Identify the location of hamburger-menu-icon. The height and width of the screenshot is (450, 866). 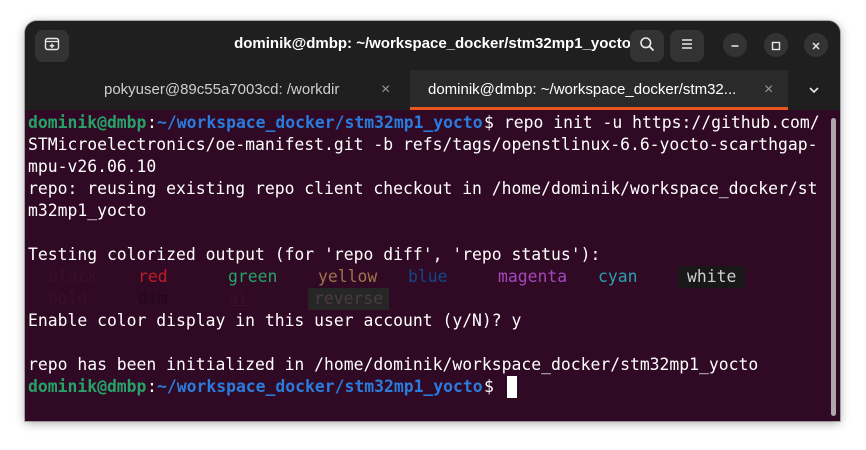
(687, 46).